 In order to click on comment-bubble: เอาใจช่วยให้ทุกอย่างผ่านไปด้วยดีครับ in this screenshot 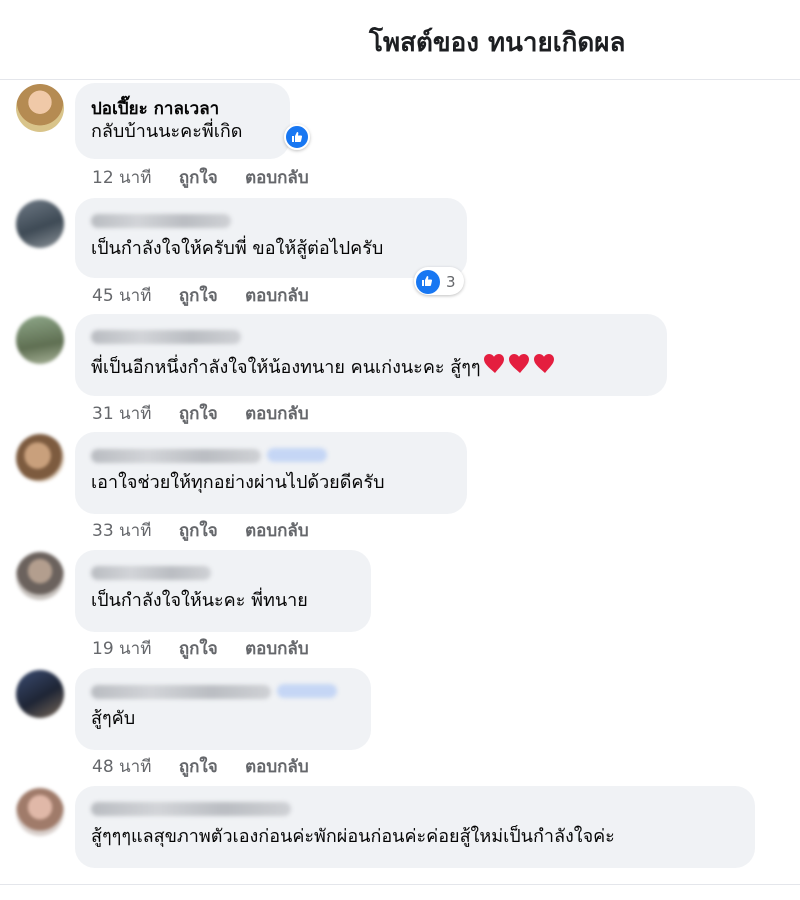, I will do `click(271, 473)`.